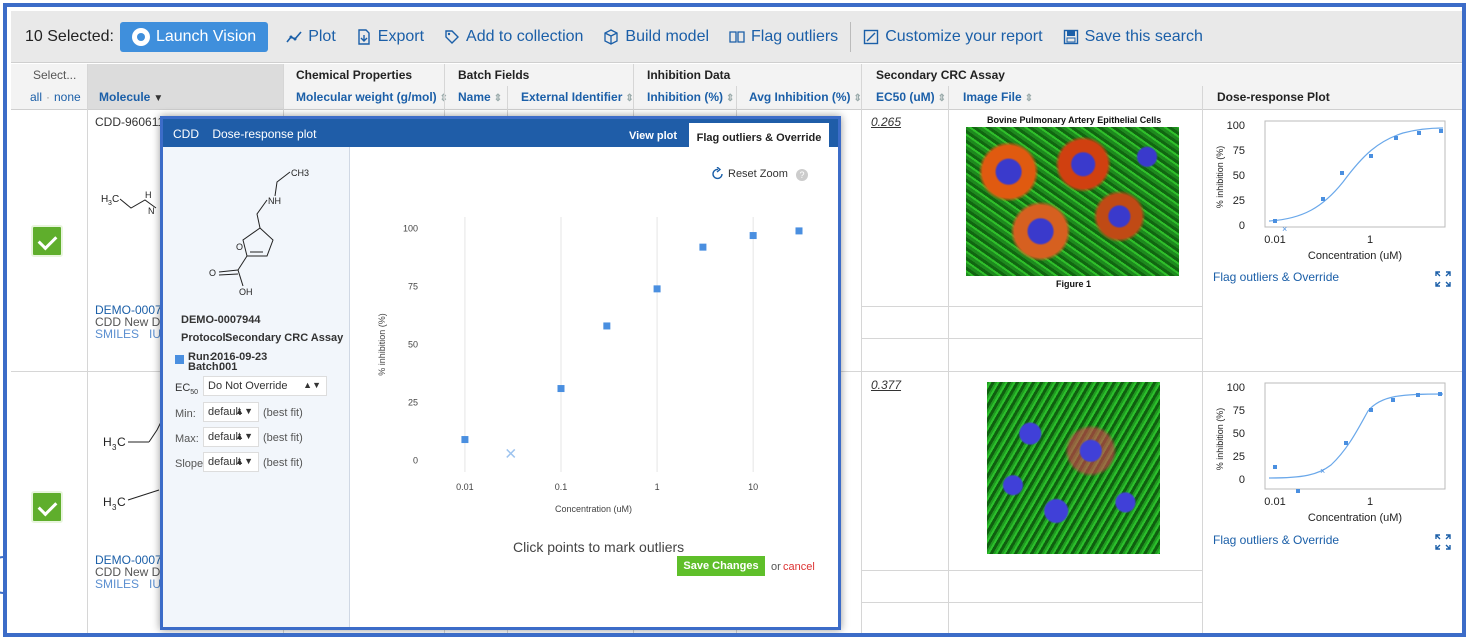  Describe the element at coordinates (132, 467) in the screenshot. I see `molecule-structure-fragment: H 3 C H 3 C` at that location.